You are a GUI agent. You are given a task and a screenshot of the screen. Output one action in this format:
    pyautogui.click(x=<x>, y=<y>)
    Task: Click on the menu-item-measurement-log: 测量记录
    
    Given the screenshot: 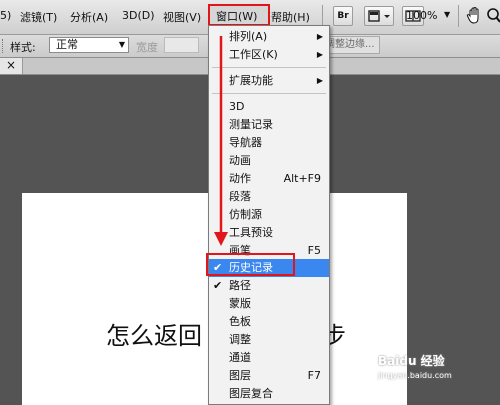 What is the action you would take?
    pyautogui.click(x=269, y=125)
    